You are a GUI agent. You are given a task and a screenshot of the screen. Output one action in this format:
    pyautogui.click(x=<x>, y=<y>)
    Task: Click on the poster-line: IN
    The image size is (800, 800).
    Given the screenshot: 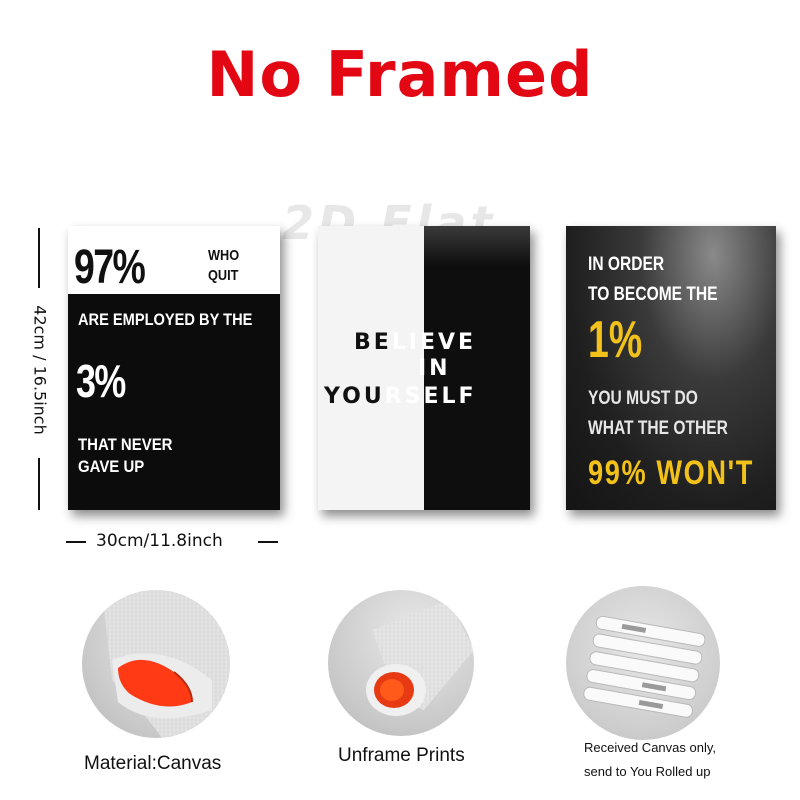 What is the action you would take?
    pyautogui.click(x=434, y=368)
    